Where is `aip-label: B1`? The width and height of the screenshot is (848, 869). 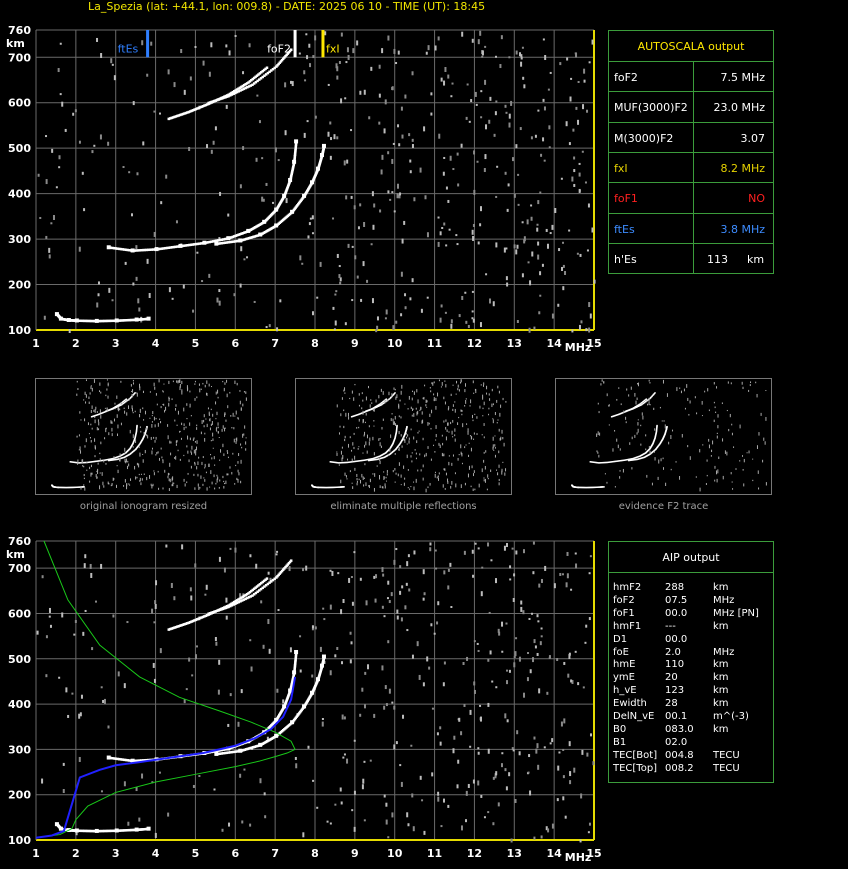 aip-label: B1 is located at coordinates (620, 742).